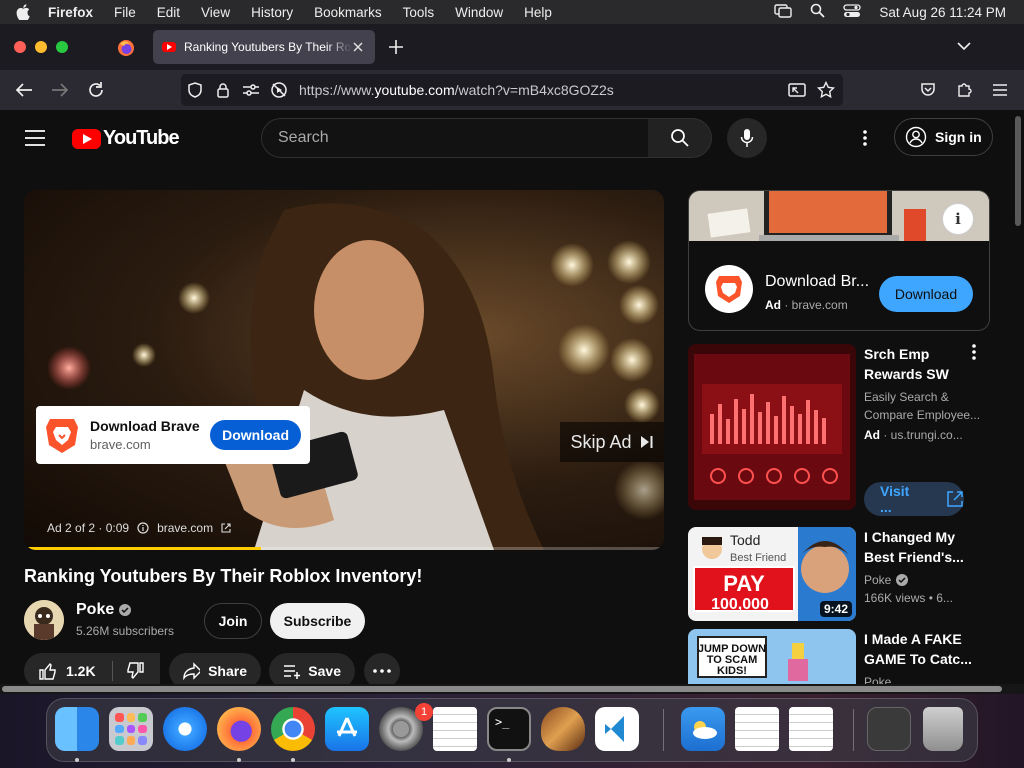 The image size is (1024, 768). I want to click on channel-name: Poke, so click(104, 610).